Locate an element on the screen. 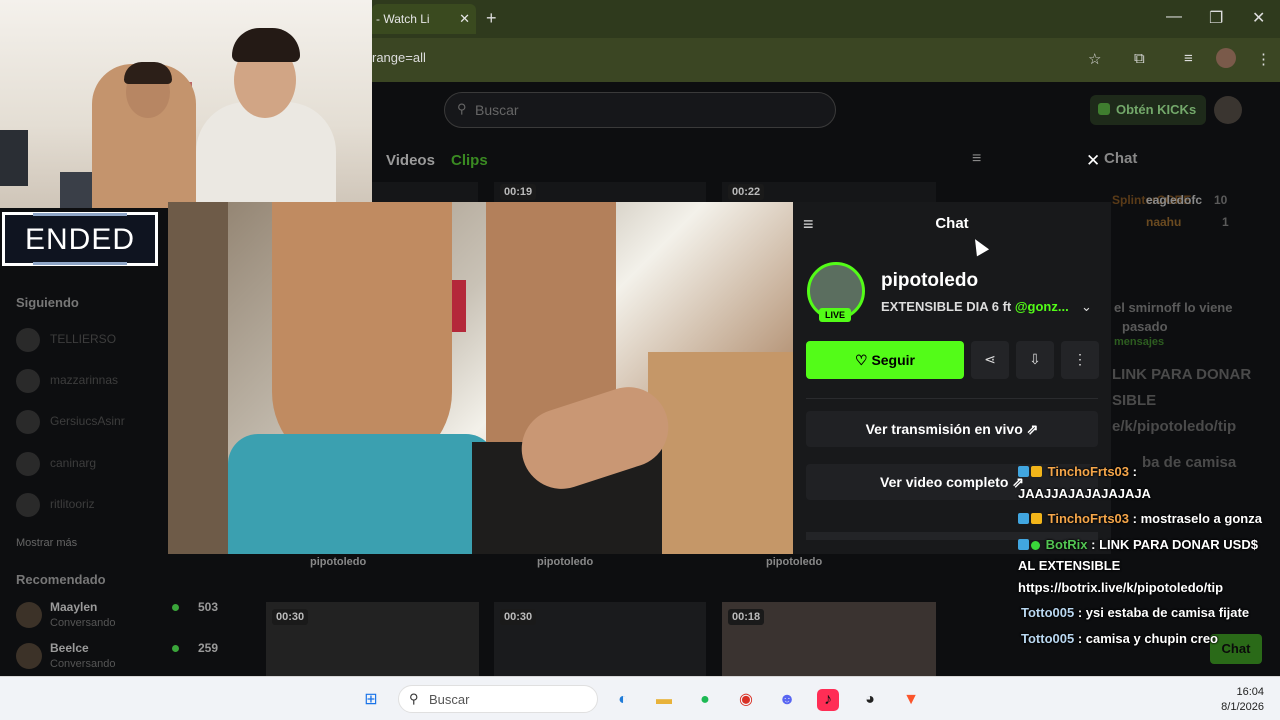 Image resolution: width=1280 pixels, height=720 pixels. clip-duration: 00:22 is located at coordinates (746, 192).